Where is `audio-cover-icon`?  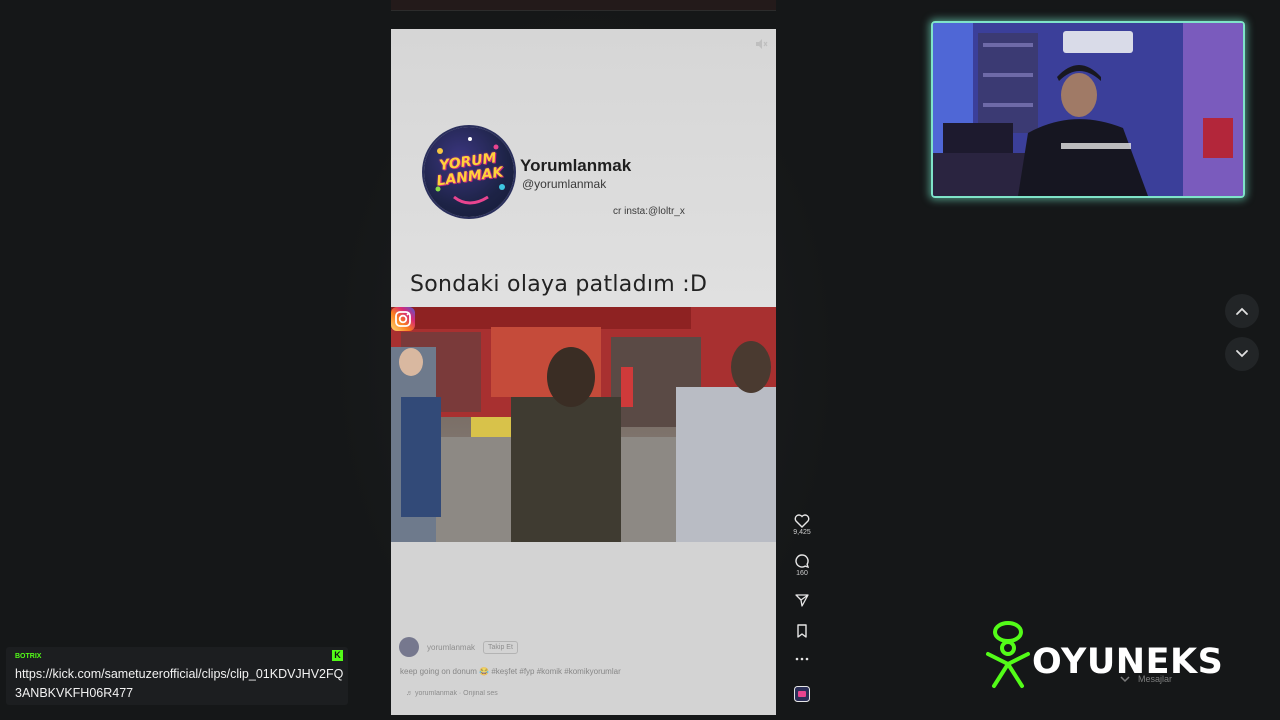
audio-cover-icon is located at coordinates (802, 694).